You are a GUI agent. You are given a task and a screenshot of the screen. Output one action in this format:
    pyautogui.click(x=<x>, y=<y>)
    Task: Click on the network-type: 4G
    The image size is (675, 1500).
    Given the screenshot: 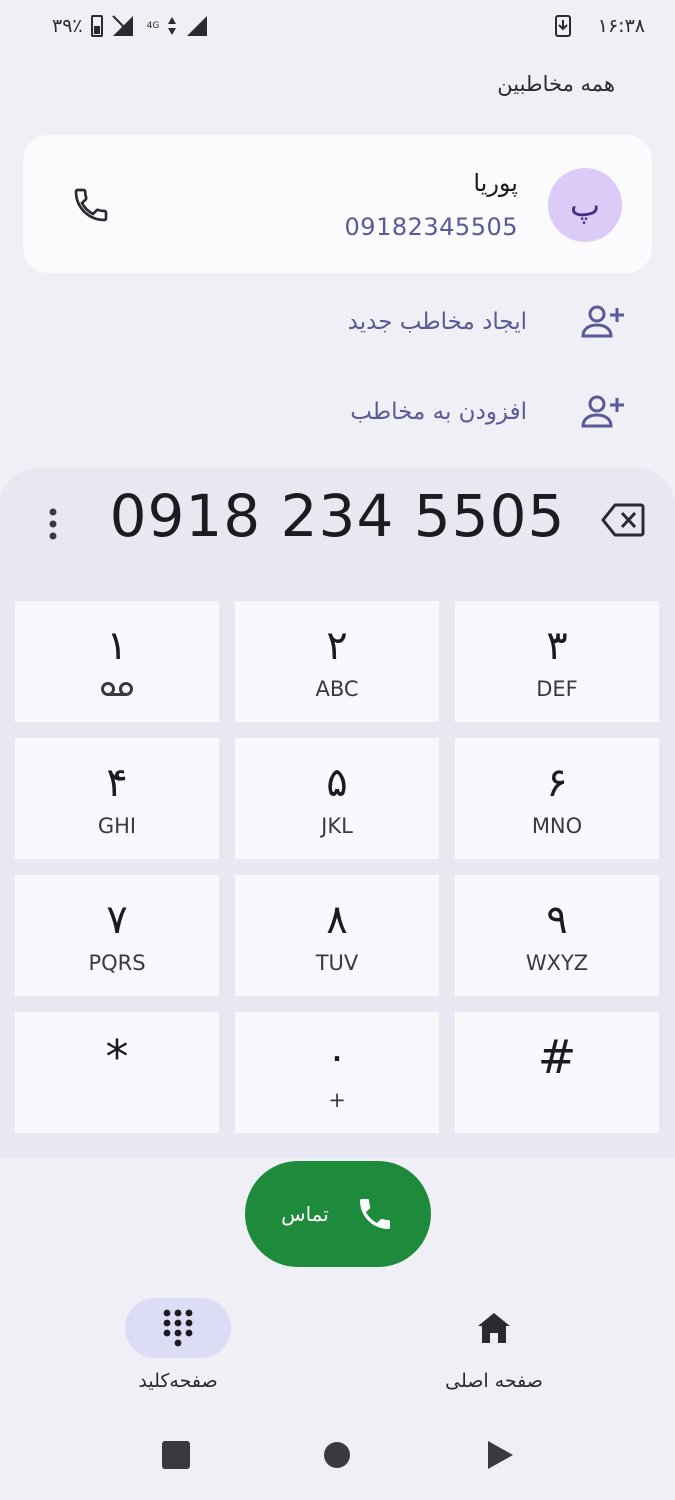 What is the action you would take?
    pyautogui.click(x=153, y=26)
    